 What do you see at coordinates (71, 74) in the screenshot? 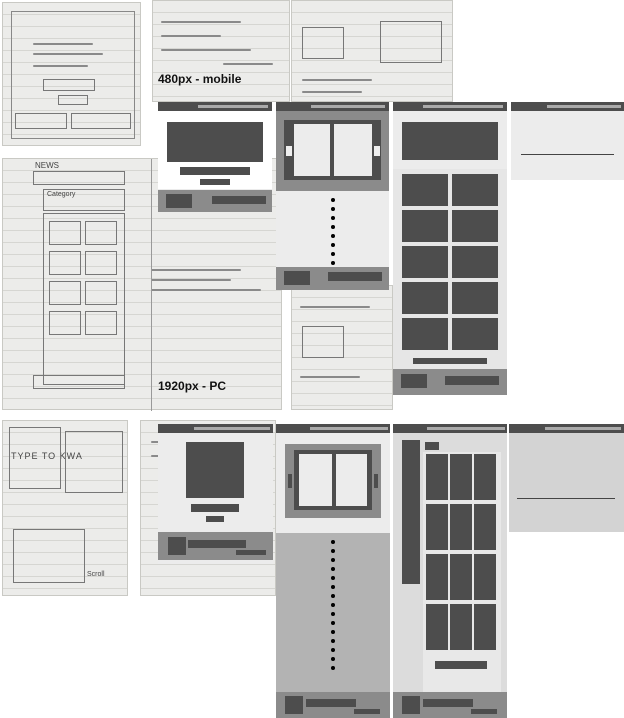
I see `sketch-photo-top-left` at bounding box center [71, 74].